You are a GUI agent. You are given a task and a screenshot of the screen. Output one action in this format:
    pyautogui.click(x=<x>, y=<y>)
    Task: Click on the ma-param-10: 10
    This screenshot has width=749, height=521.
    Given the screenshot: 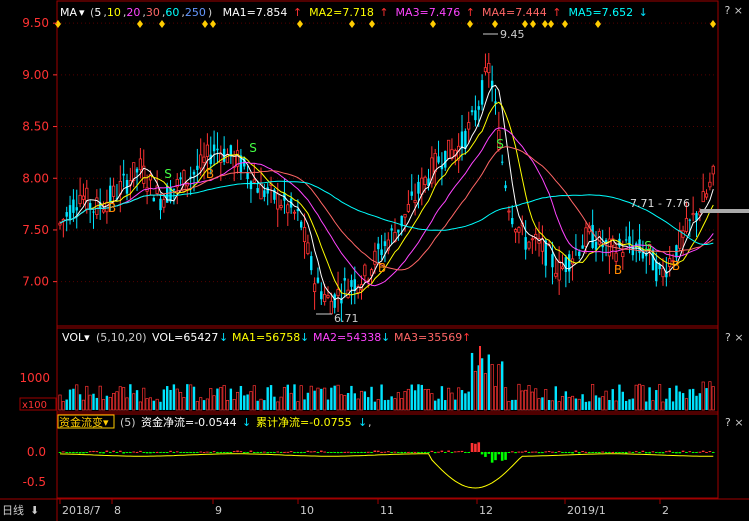 What is the action you would take?
    pyautogui.click(x=113, y=12)
    